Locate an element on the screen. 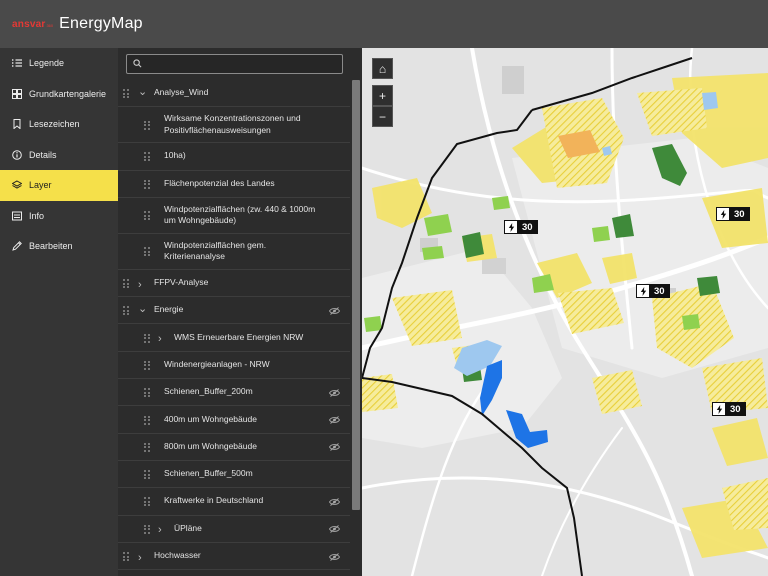  sidebar-item-label: Details is located at coordinates (43, 154).